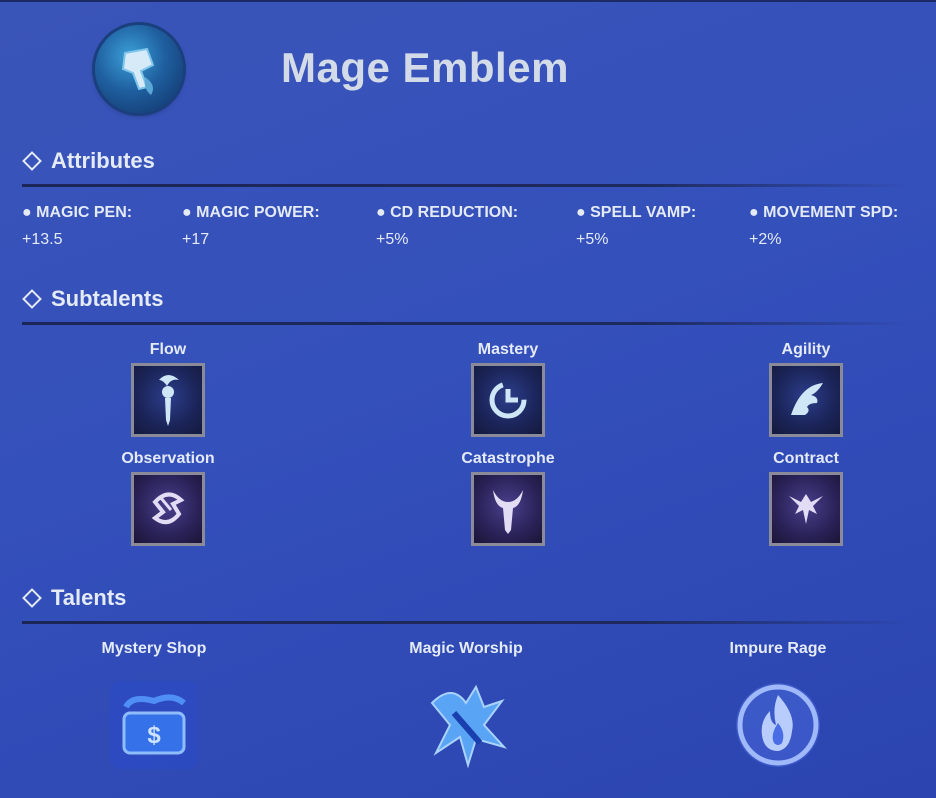 The width and height of the screenshot is (936, 798). Describe the element at coordinates (89, 597) in the screenshot. I see `section-talents-label: Talents` at that location.